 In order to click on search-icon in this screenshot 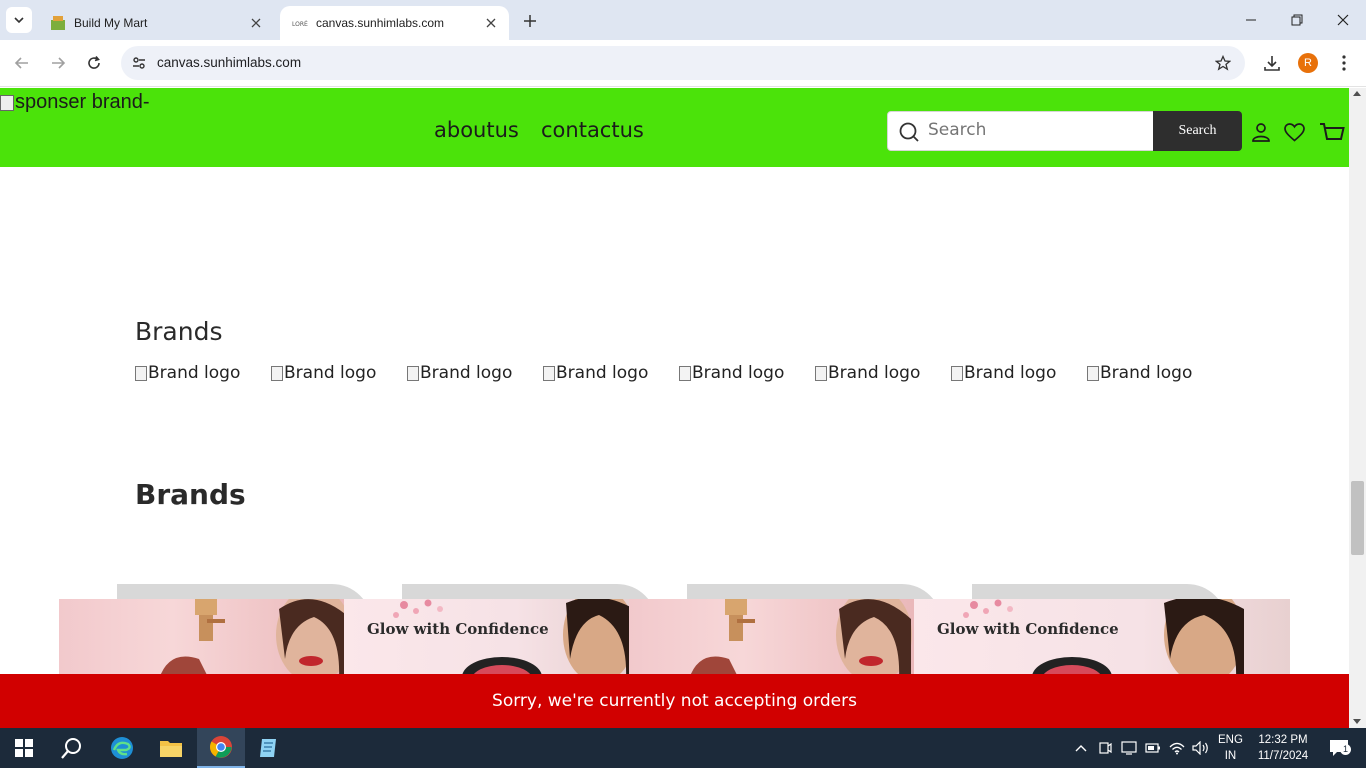, I will do `click(71, 748)`.